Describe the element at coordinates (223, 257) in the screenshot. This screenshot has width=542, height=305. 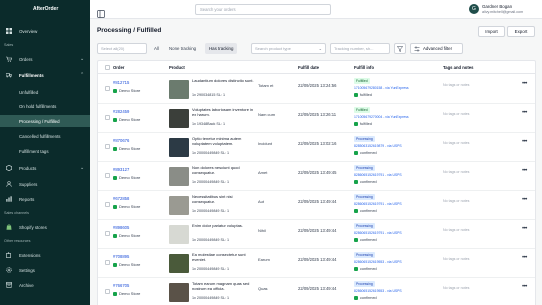
I see `product-name: Ea molestiae consectetur sunt eveniet.` at that location.